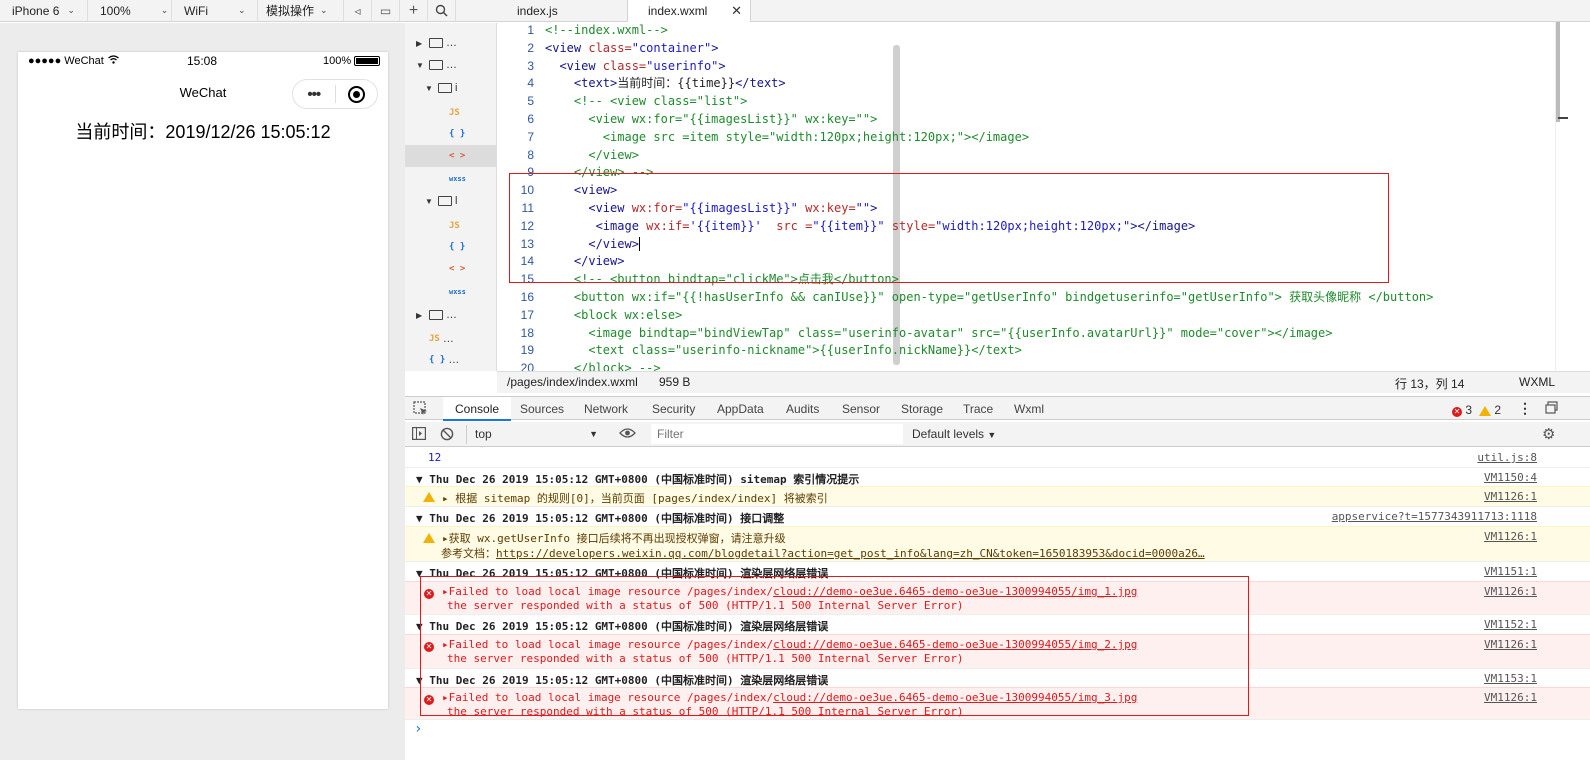 This screenshot has width=1590, height=760. What do you see at coordinates (367, 61) in the screenshot?
I see `battery-icon` at bounding box center [367, 61].